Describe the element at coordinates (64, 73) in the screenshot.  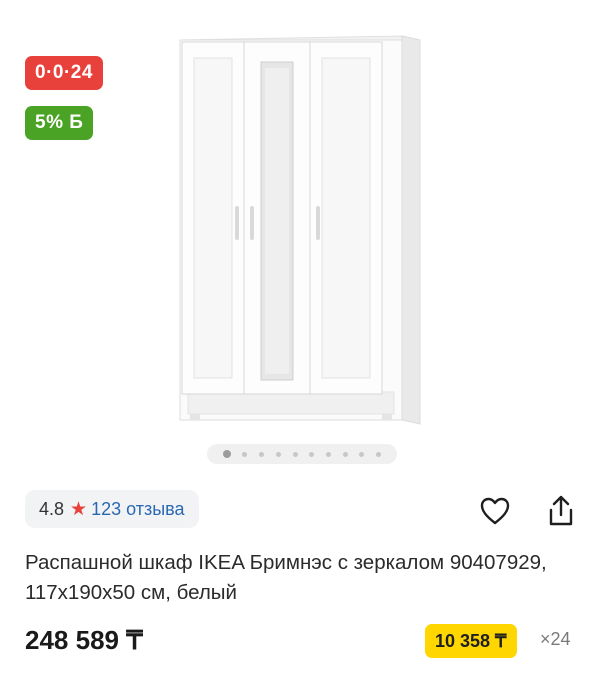
I see `installment-badge: 0·0·24` at that location.